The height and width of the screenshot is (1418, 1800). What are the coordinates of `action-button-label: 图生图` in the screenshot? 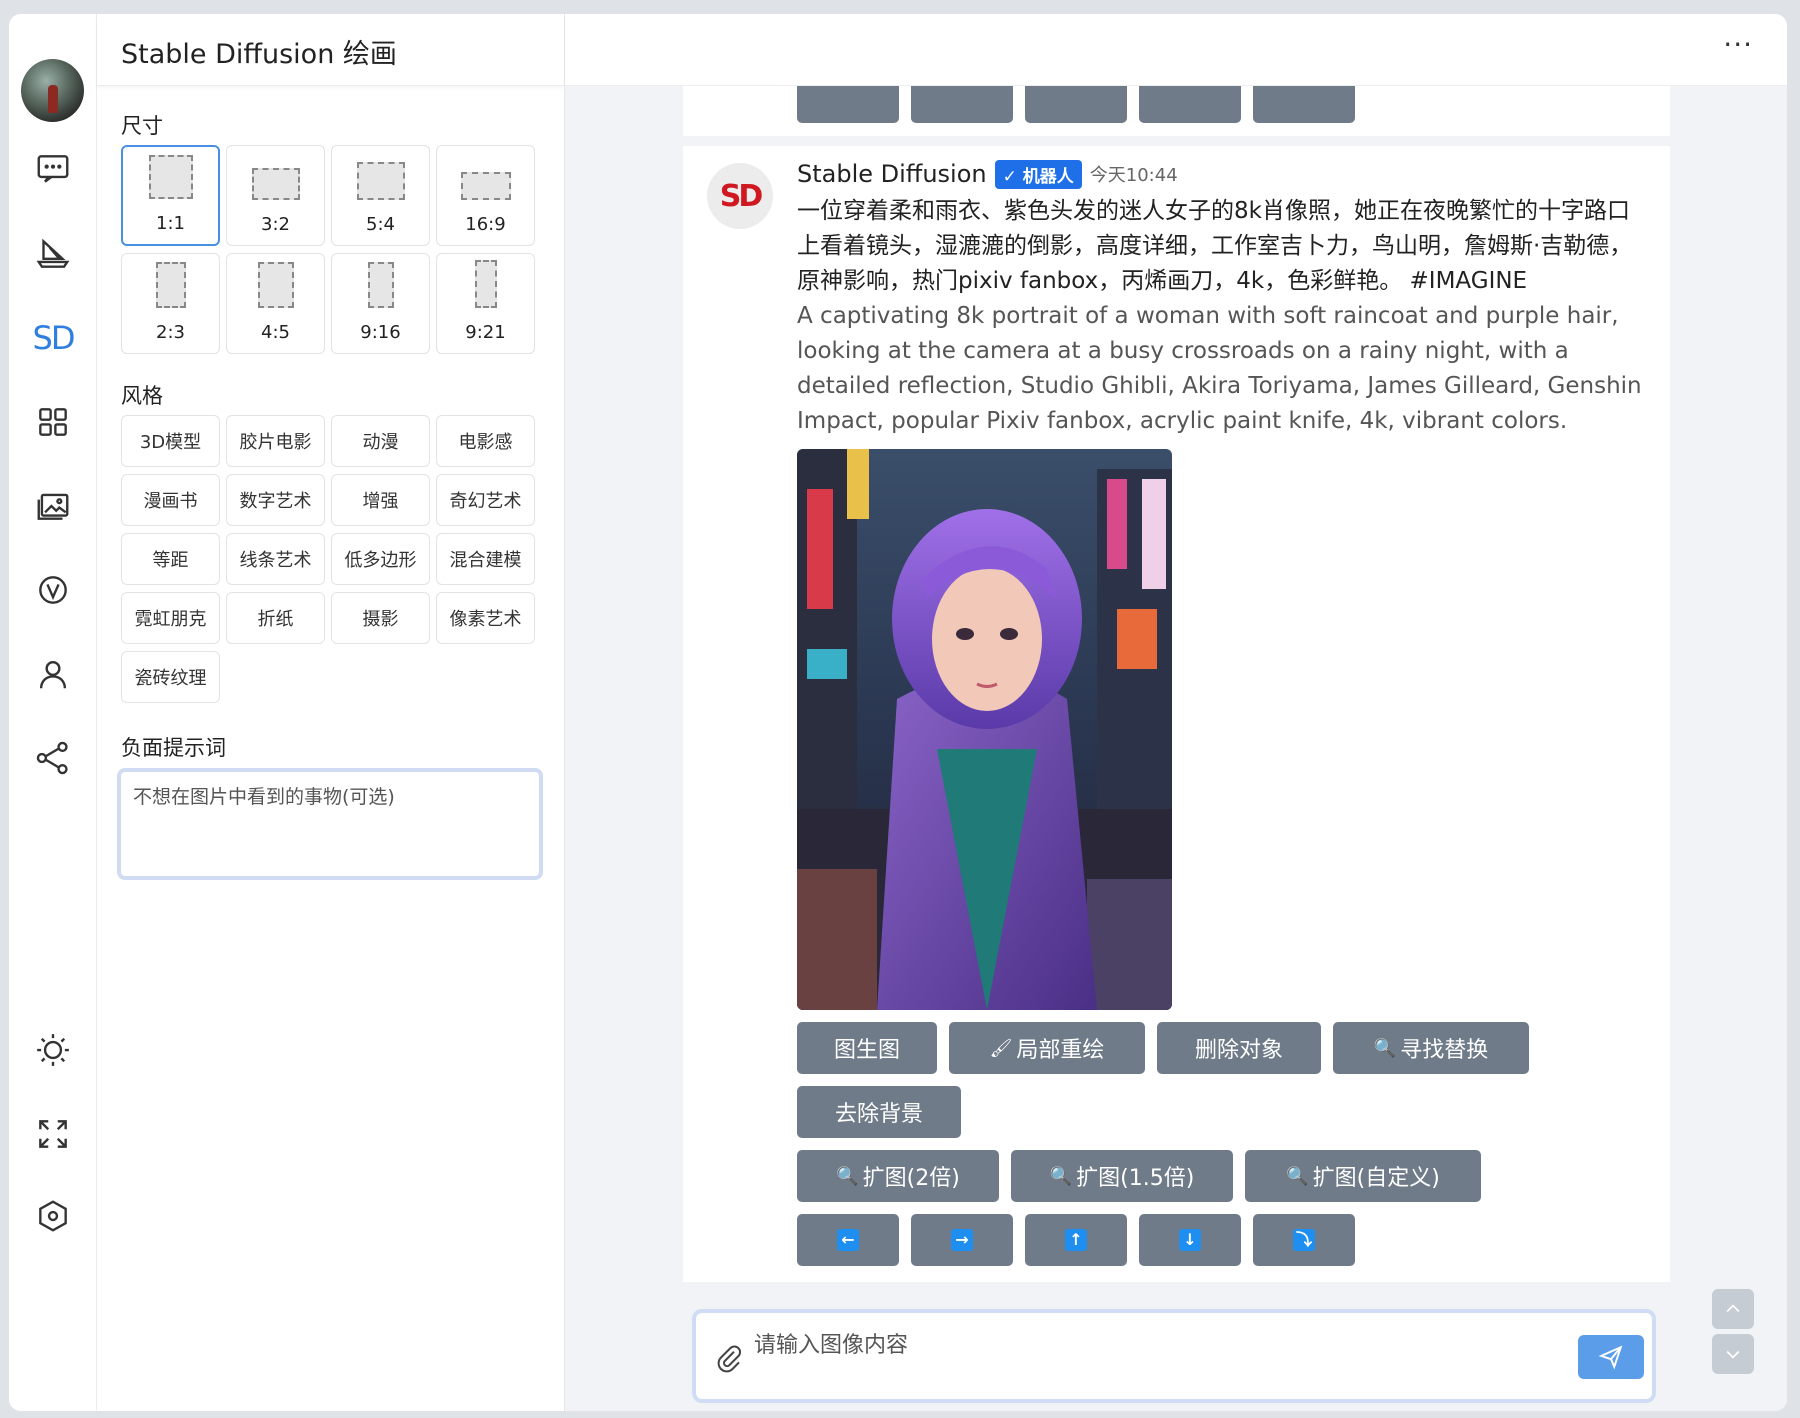 It's located at (866, 1050).